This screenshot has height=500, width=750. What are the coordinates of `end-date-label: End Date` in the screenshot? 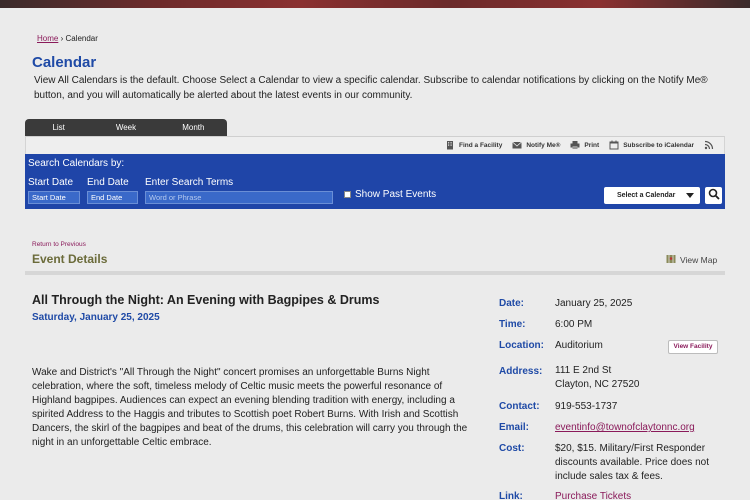 It's located at (108, 182).